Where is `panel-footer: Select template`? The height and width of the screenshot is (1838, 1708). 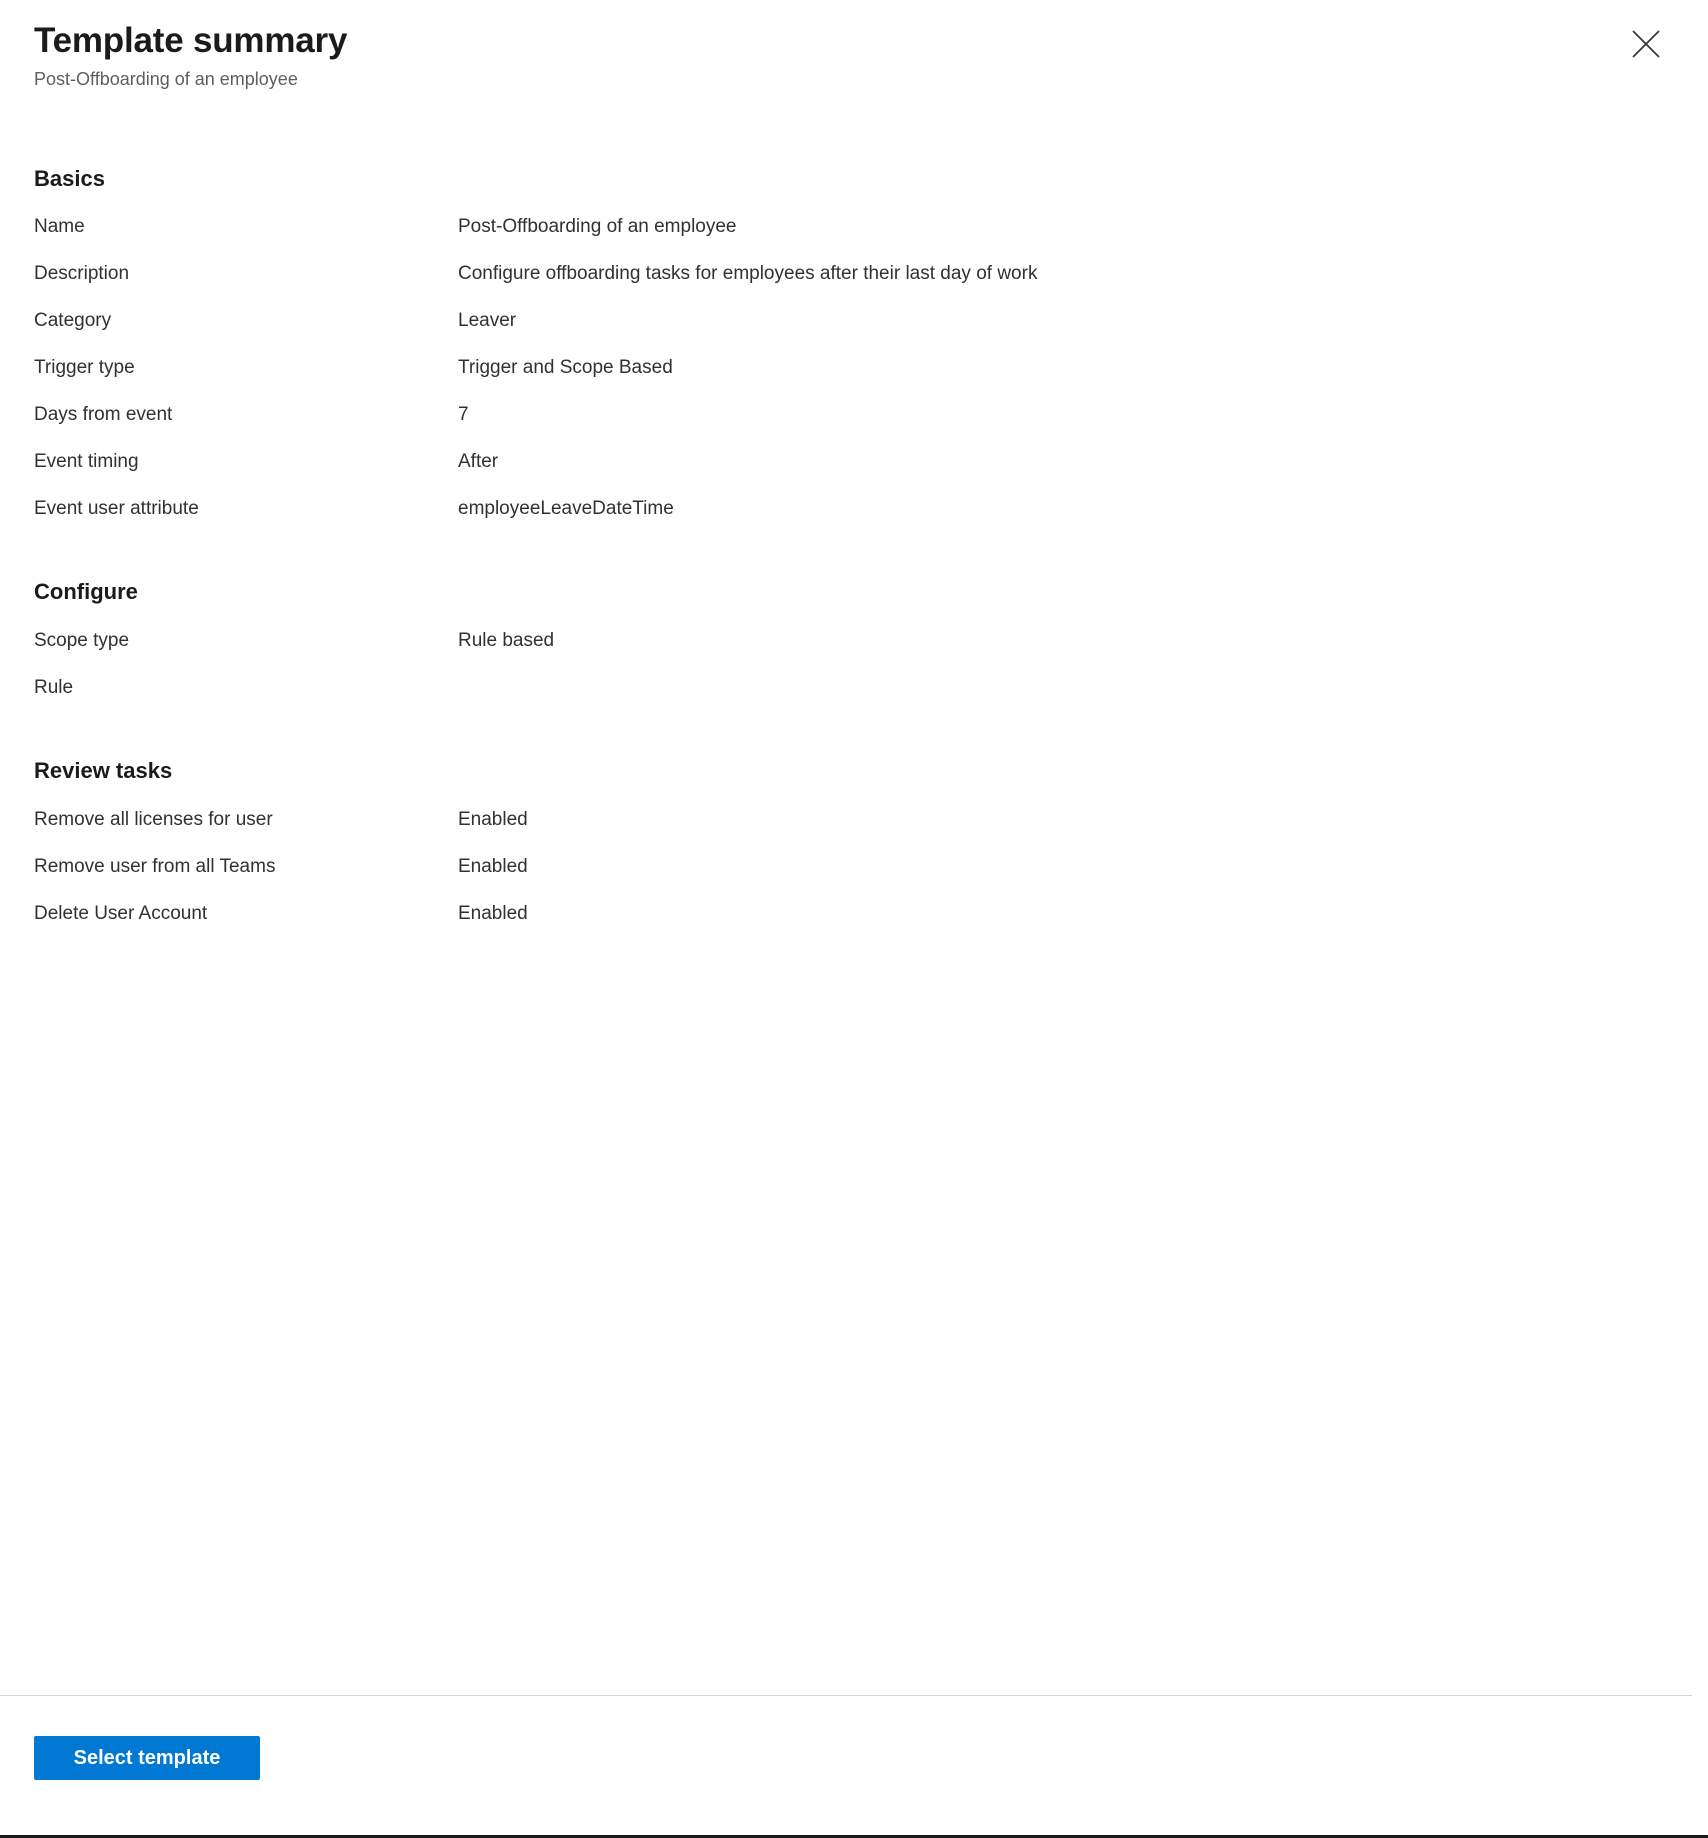
panel-footer: Select template is located at coordinates (854, 1763).